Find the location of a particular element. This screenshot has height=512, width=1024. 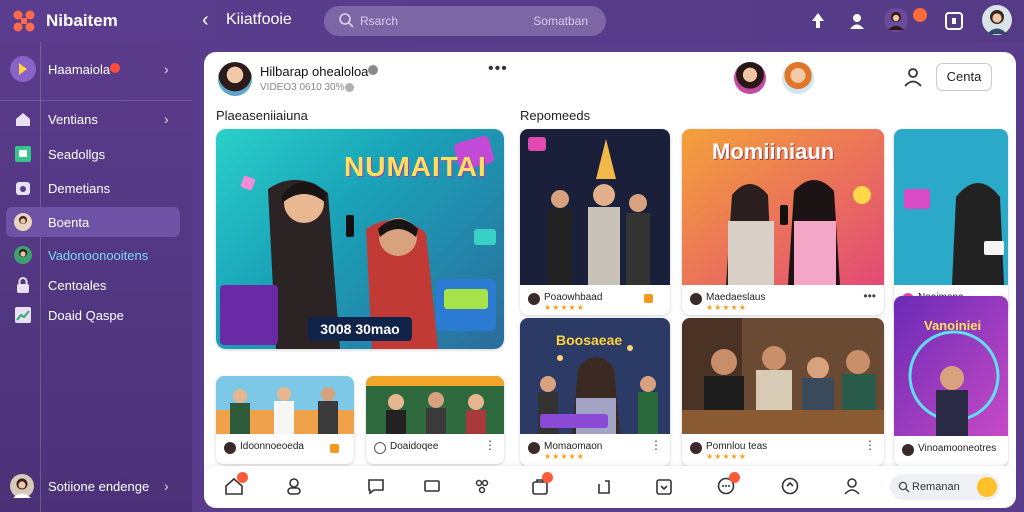

create-button: Centa is located at coordinates (964, 77).